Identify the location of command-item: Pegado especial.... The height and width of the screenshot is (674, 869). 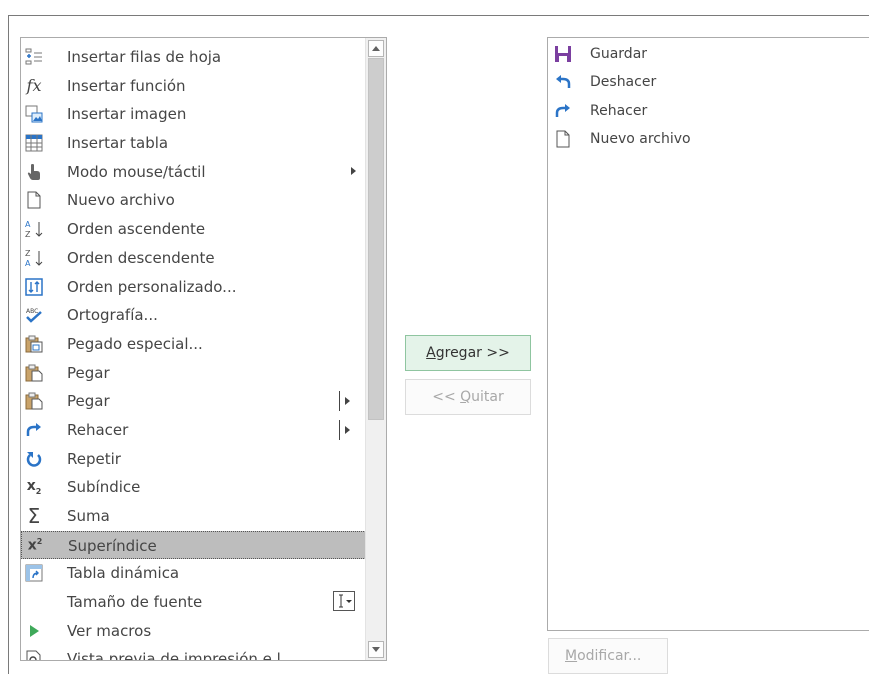
(193, 344).